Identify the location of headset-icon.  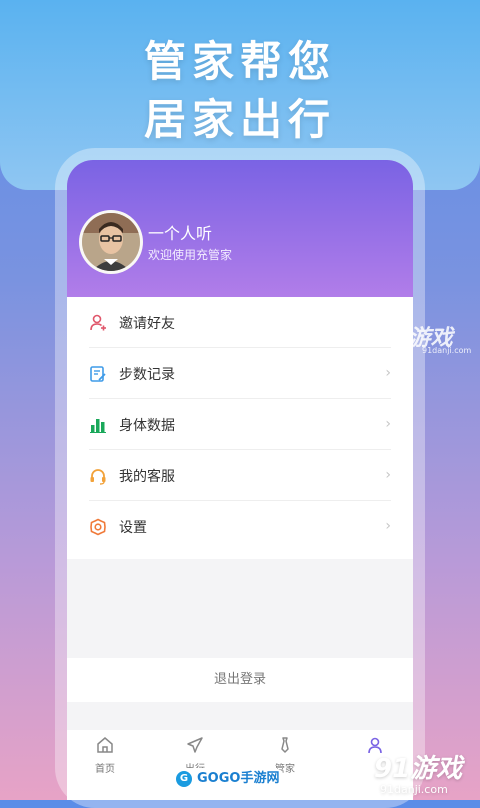
(98, 476).